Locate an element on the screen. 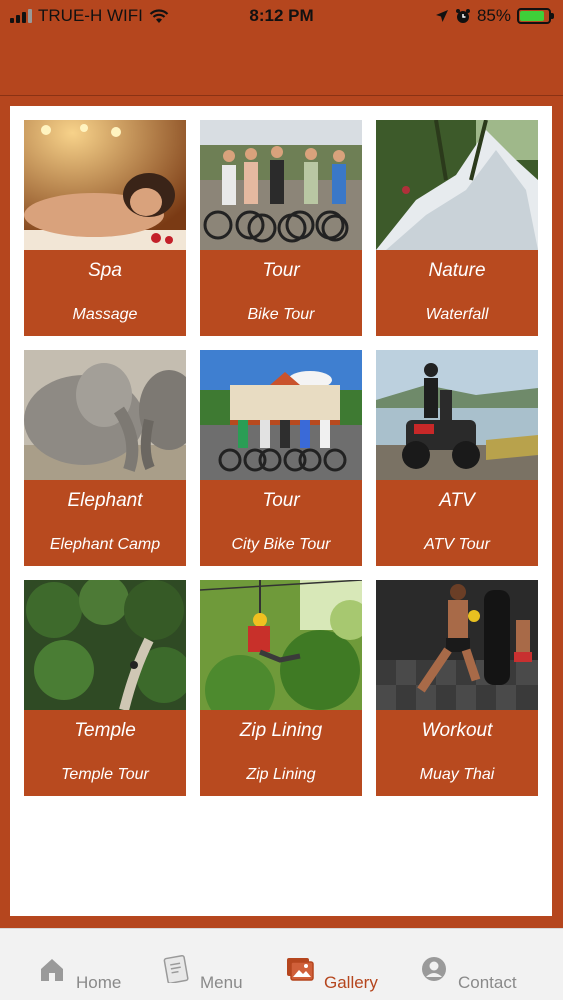  tab-label: Home is located at coordinates (99, 982).